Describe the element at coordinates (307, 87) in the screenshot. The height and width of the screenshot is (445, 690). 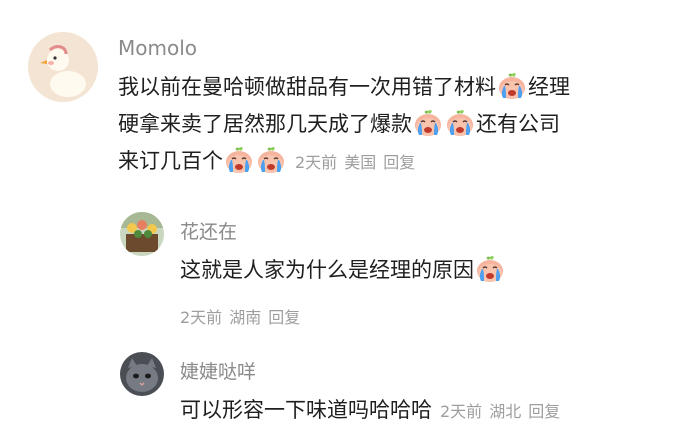
I see `comment-text-segment: 我以前在曼哈顿做甜品有一次用错了材料` at that location.